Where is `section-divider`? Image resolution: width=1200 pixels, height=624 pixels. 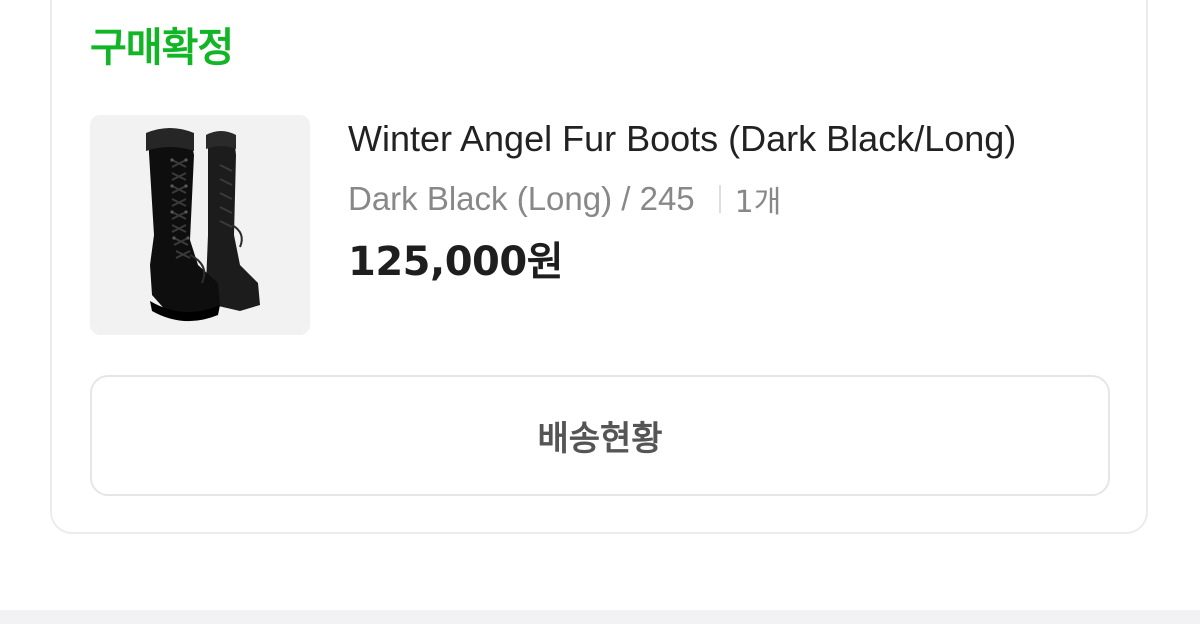
section-divider is located at coordinates (600, 617).